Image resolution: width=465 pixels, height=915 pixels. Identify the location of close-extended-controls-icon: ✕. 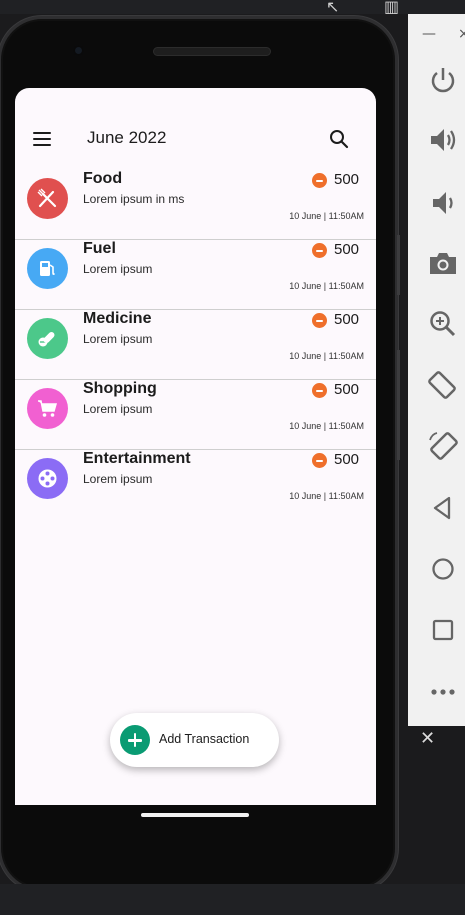
(427, 738).